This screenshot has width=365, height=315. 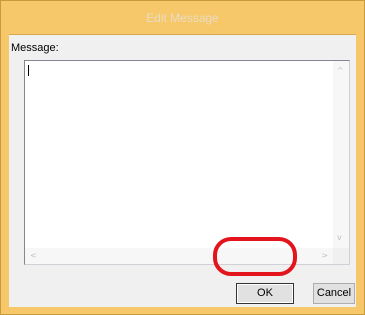 What do you see at coordinates (33, 256) in the screenshot?
I see `chevron-left-icon: <` at bounding box center [33, 256].